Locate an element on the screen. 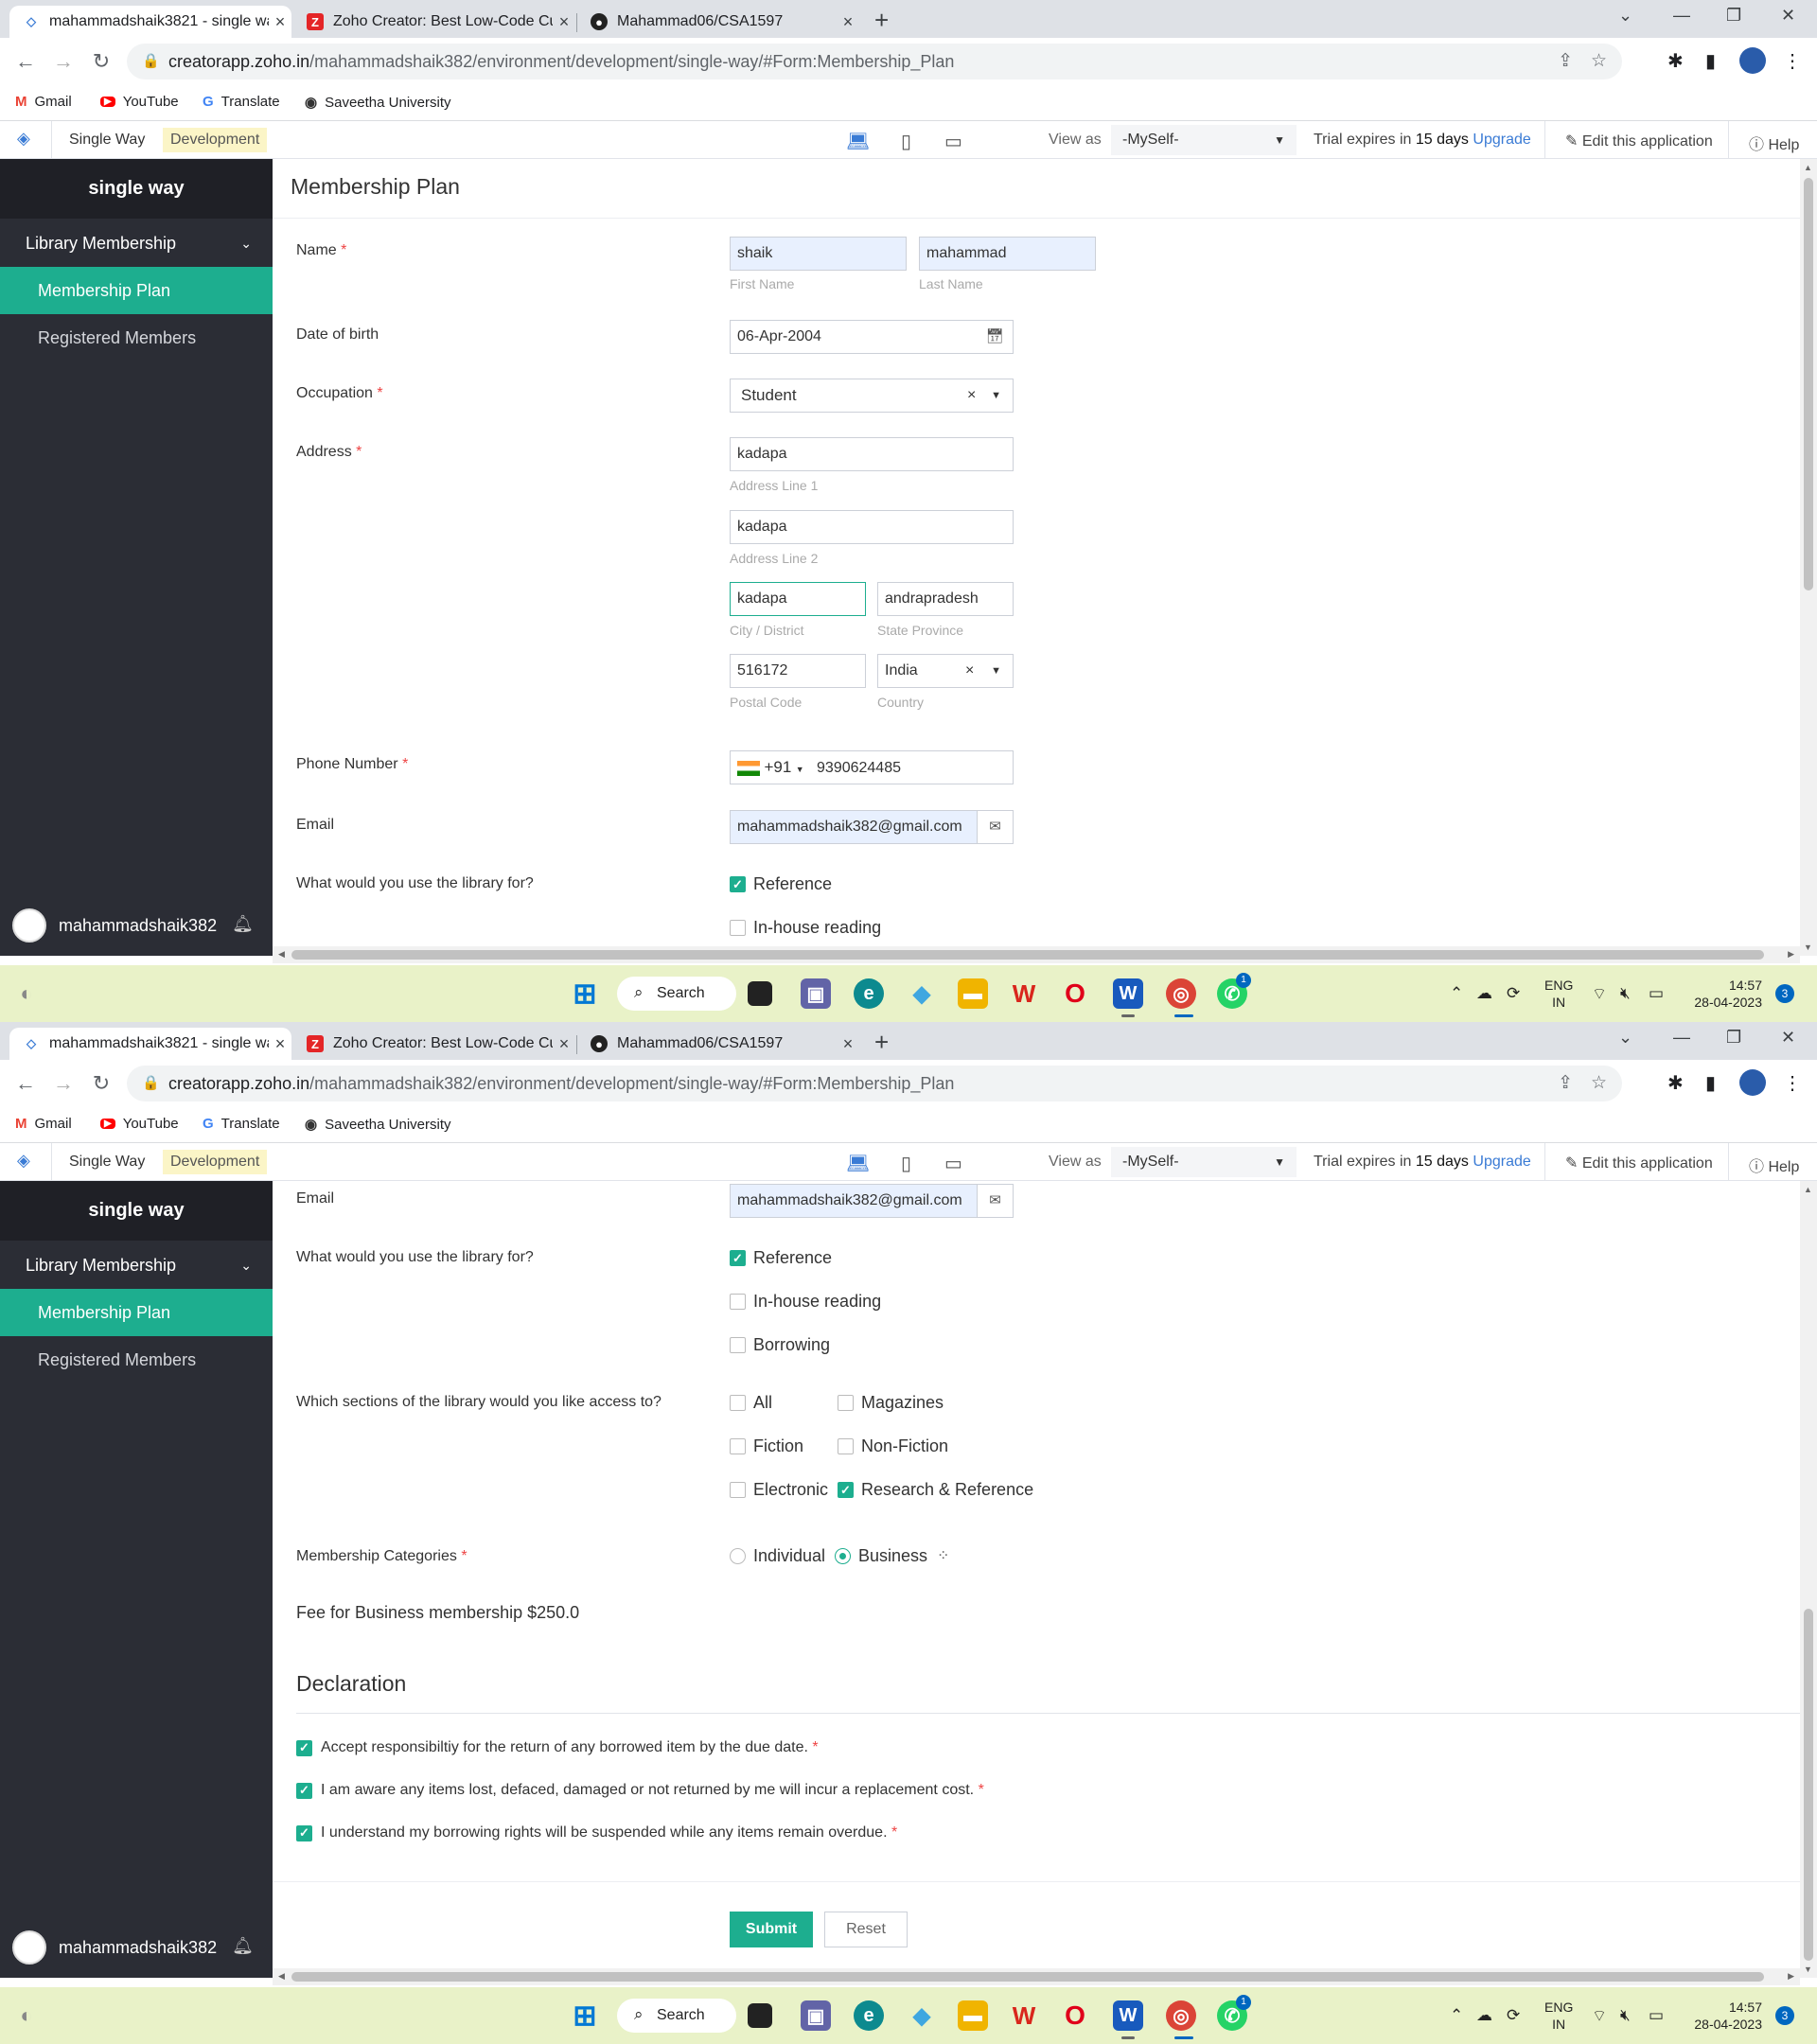 The width and height of the screenshot is (1817, 2044). scrollbar-thumb is located at coordinates (1027, 1977).